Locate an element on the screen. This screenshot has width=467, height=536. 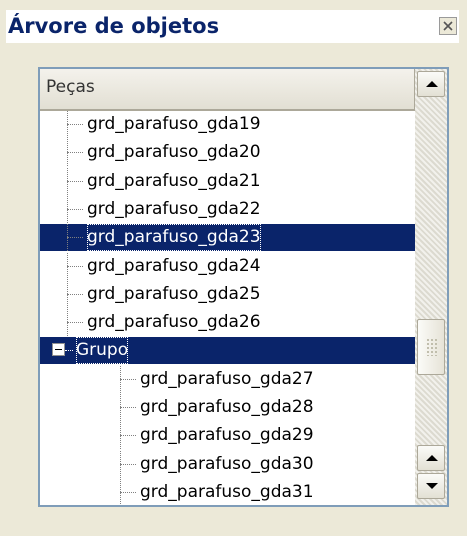
tree-row: grd_parafuso_gda20 is located at coordinates (227, 153).